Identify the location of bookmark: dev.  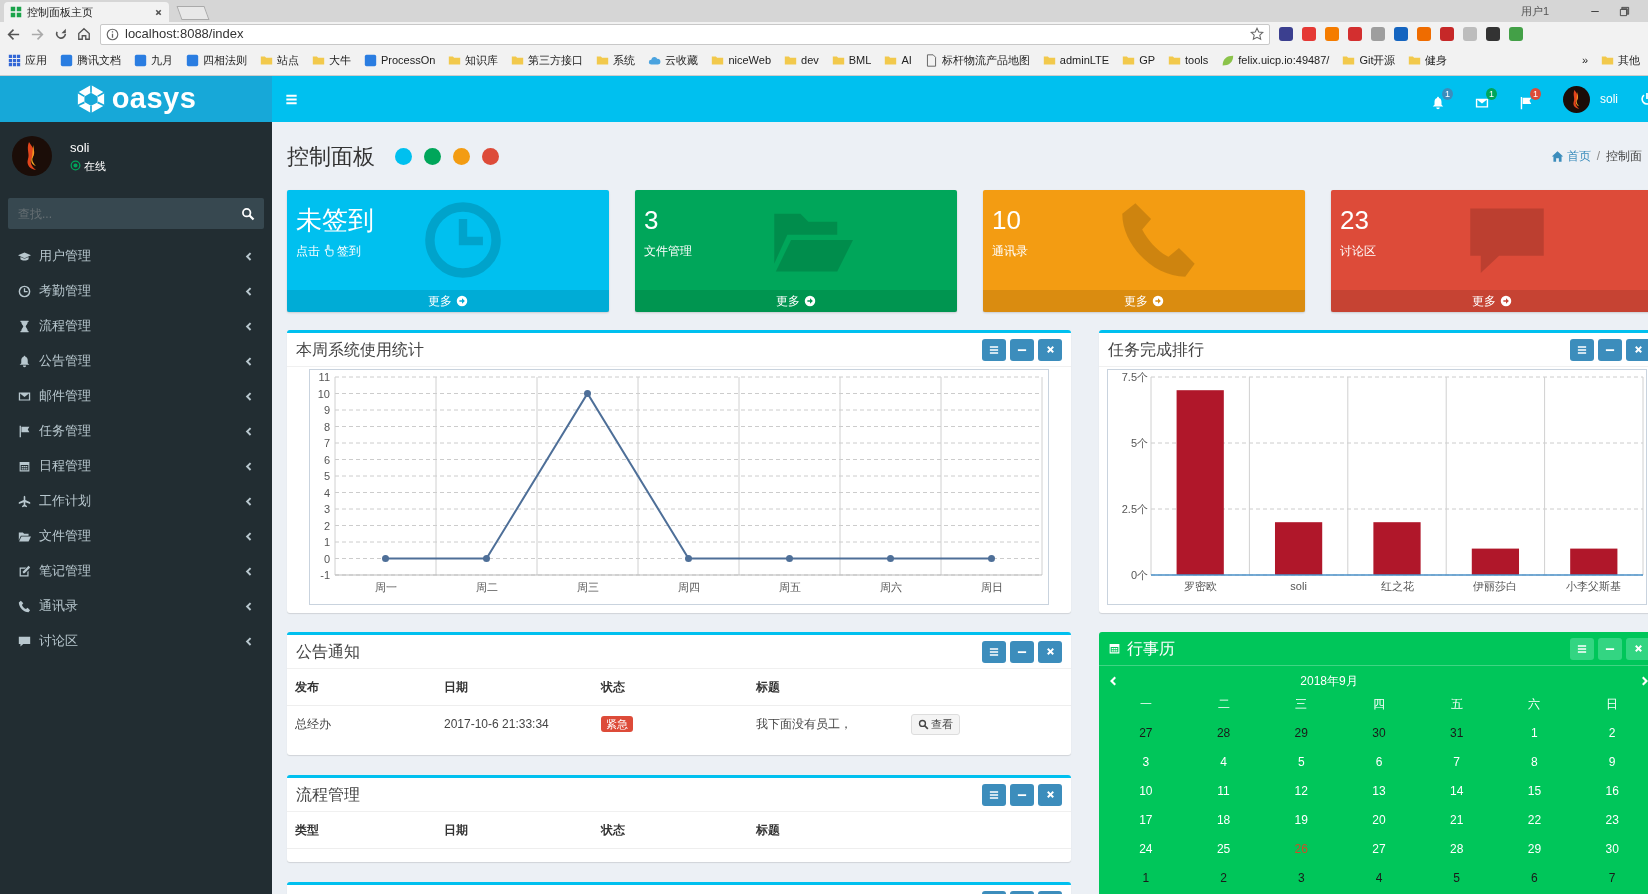
(801, 60).